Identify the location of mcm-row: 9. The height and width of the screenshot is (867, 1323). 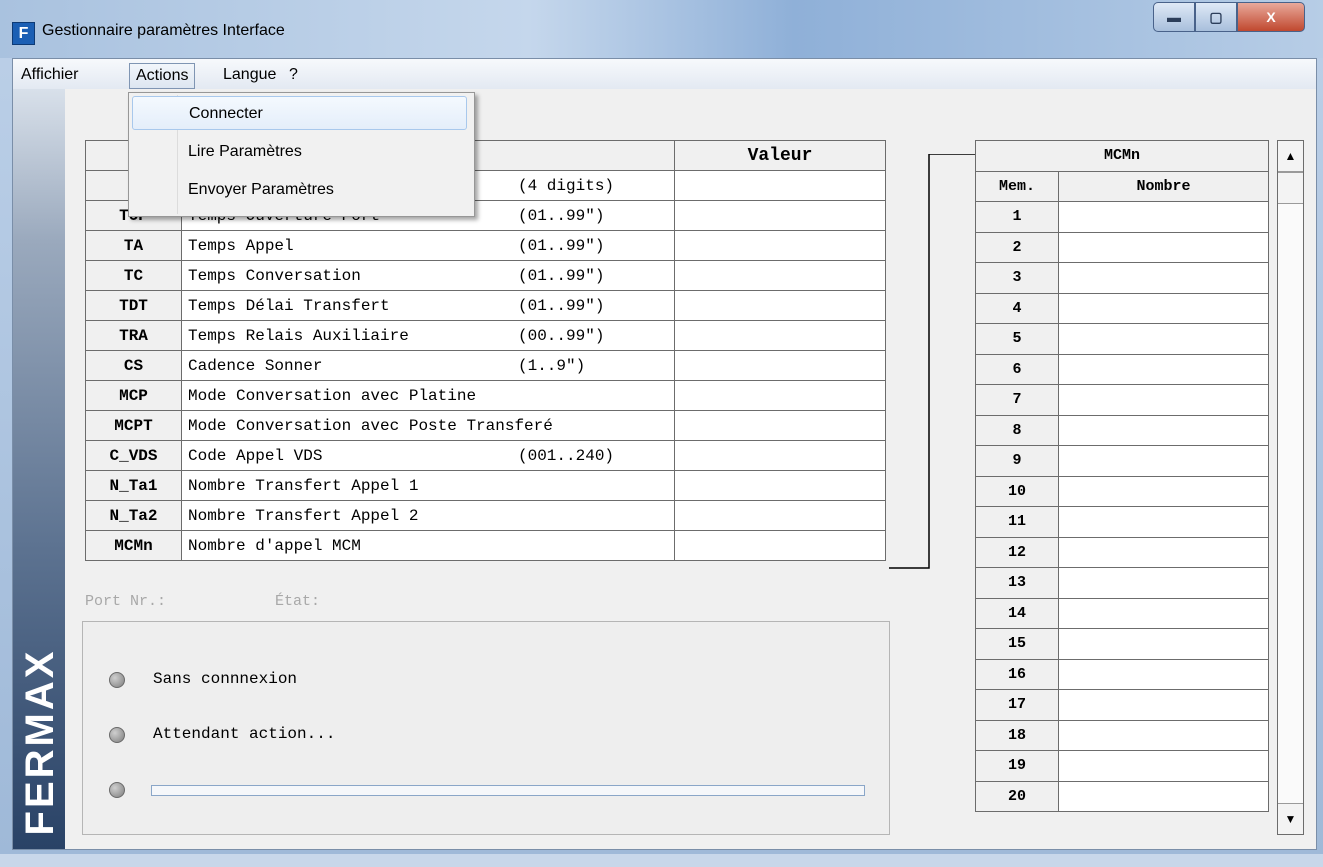
(1122, 461).